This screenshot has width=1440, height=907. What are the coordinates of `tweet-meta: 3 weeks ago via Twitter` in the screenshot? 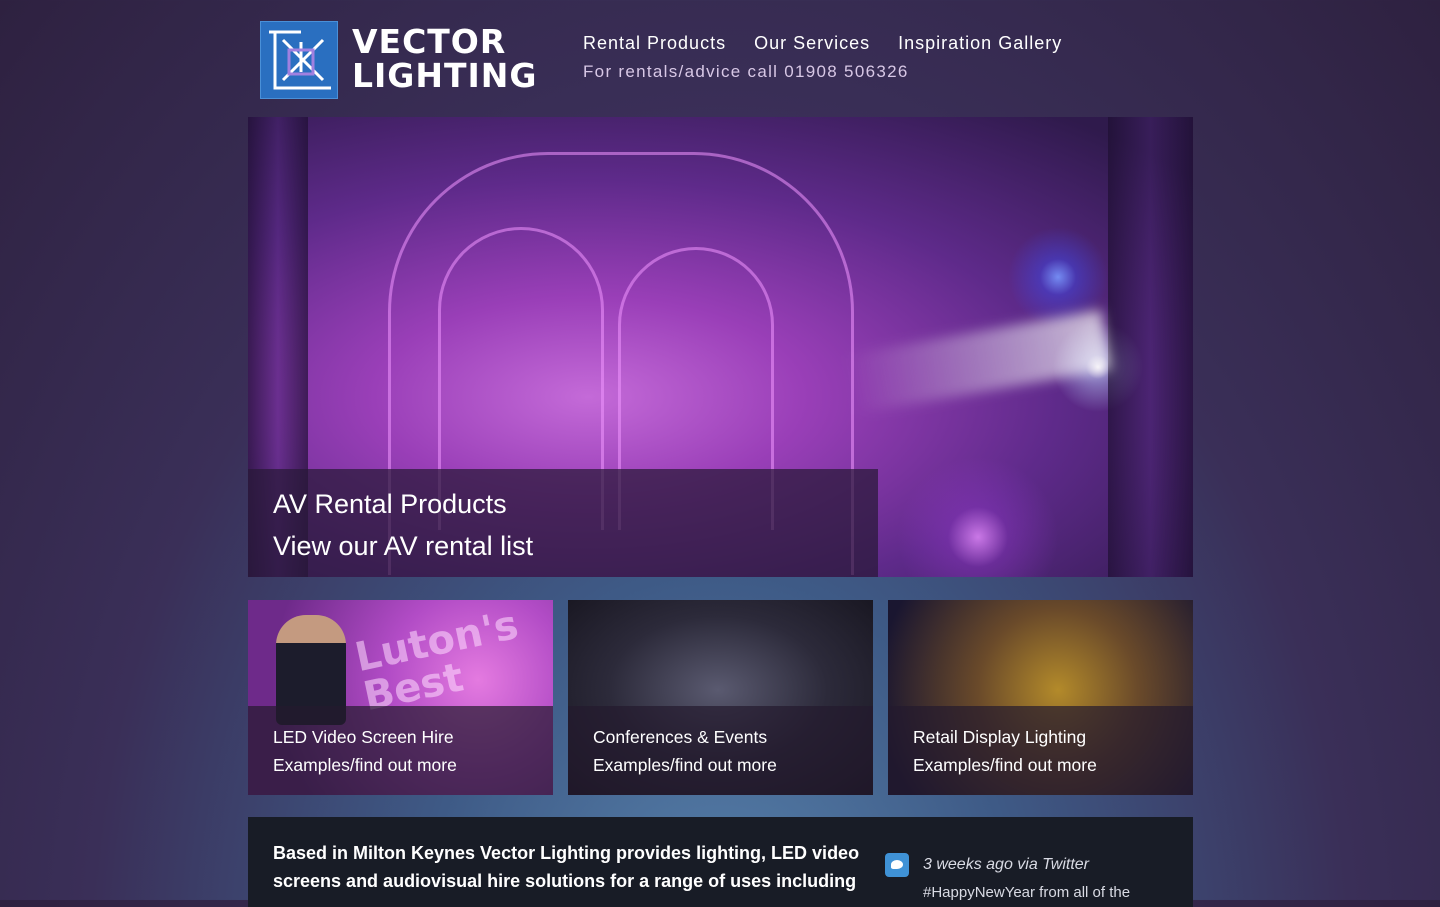 It's located at (1006, 865).